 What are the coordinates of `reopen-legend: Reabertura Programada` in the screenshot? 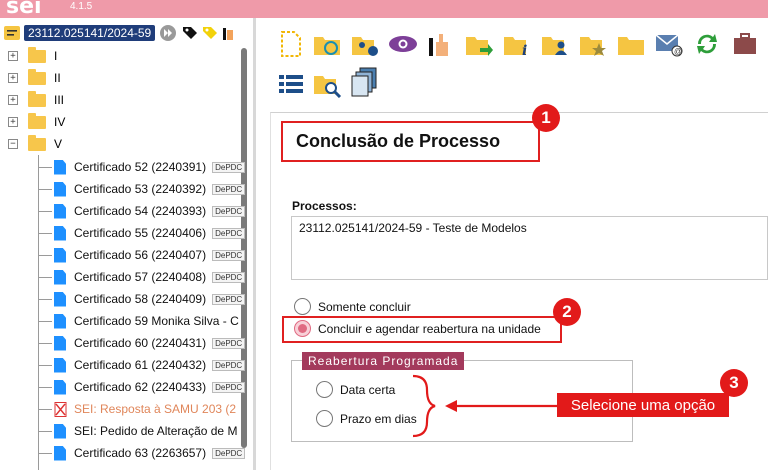 It's located at (383, 361).